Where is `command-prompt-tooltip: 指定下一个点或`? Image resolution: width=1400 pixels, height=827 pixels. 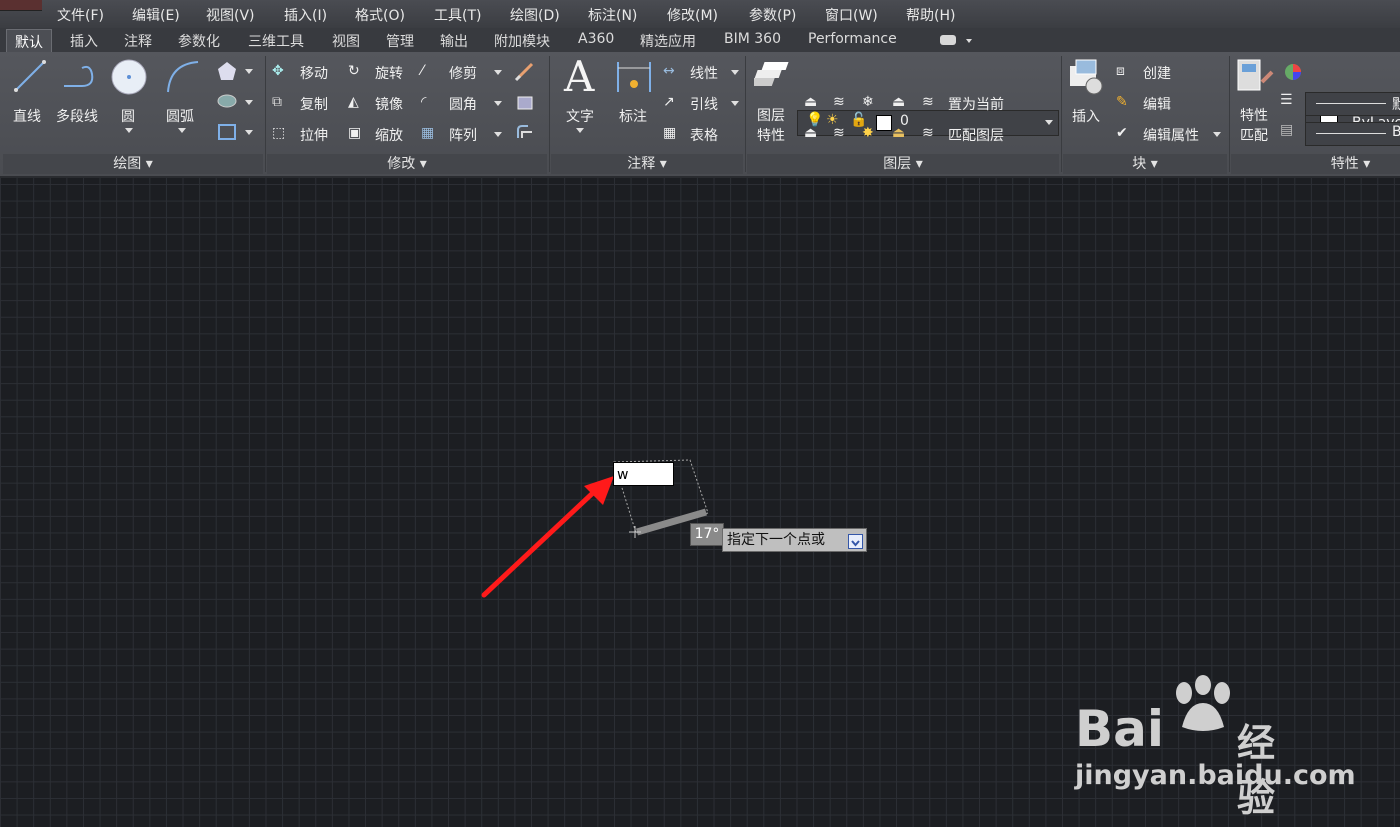
command-prompt-tooltip: 指定下一个点或 is located at coordinates (794, 540).